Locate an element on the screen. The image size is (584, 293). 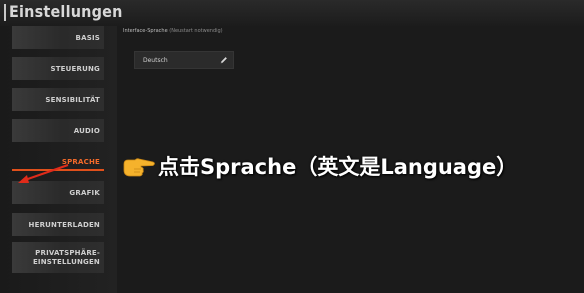
sidebar-item-label: SENSIBILITÄT is located at coordinates (72, 99).